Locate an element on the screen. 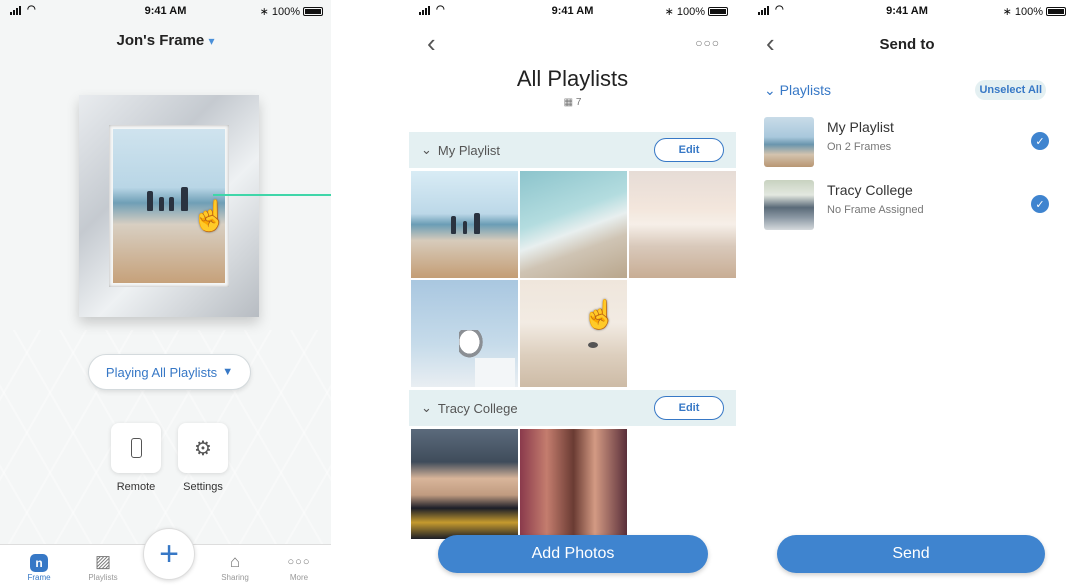  frame-name: Jon's Frame is located at coordinates (160, 40).